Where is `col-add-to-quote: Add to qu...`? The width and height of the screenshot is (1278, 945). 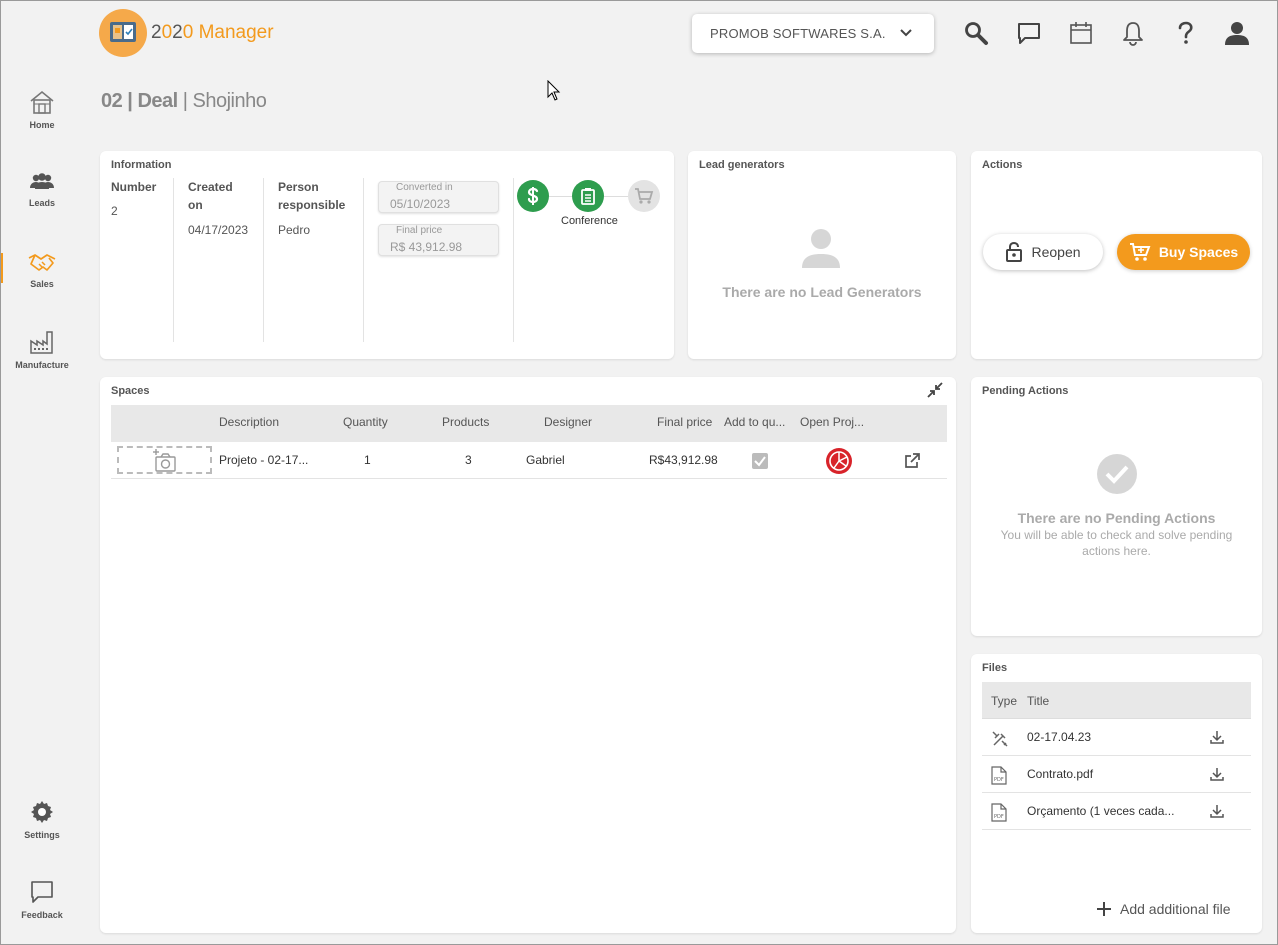 col-add-to-quote: Add to qu... is located at coordinates (754, 422).